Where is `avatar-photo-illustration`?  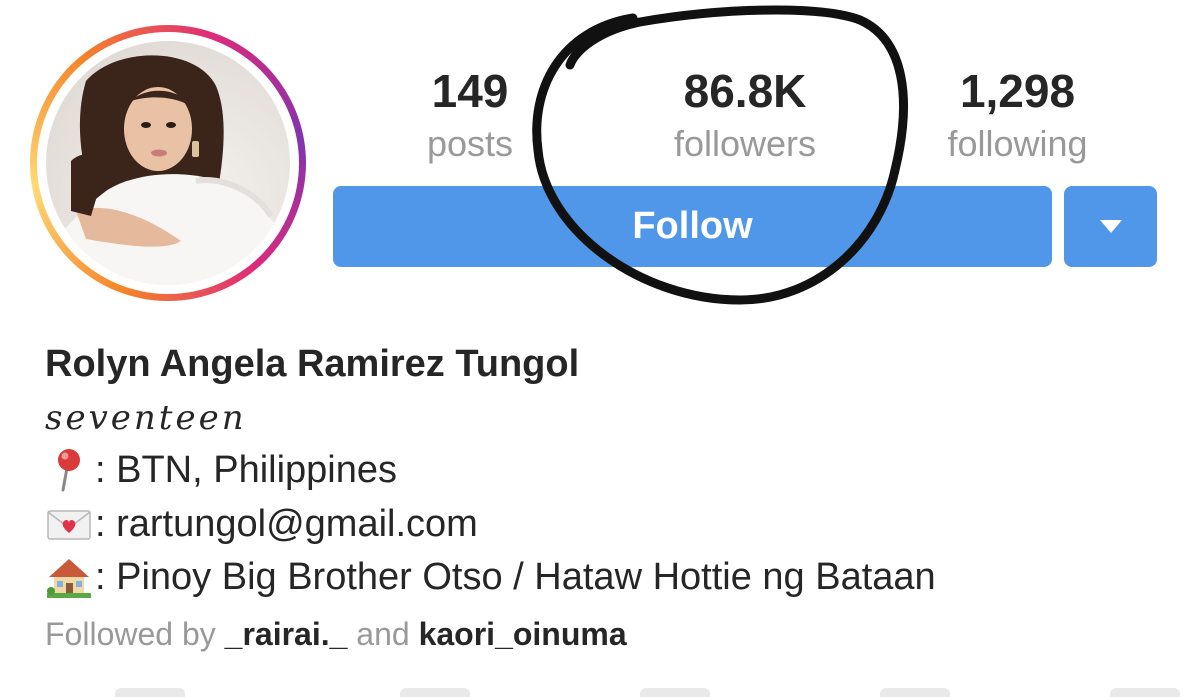
avatar-photo-illustration is located at coordinates (168, 170).